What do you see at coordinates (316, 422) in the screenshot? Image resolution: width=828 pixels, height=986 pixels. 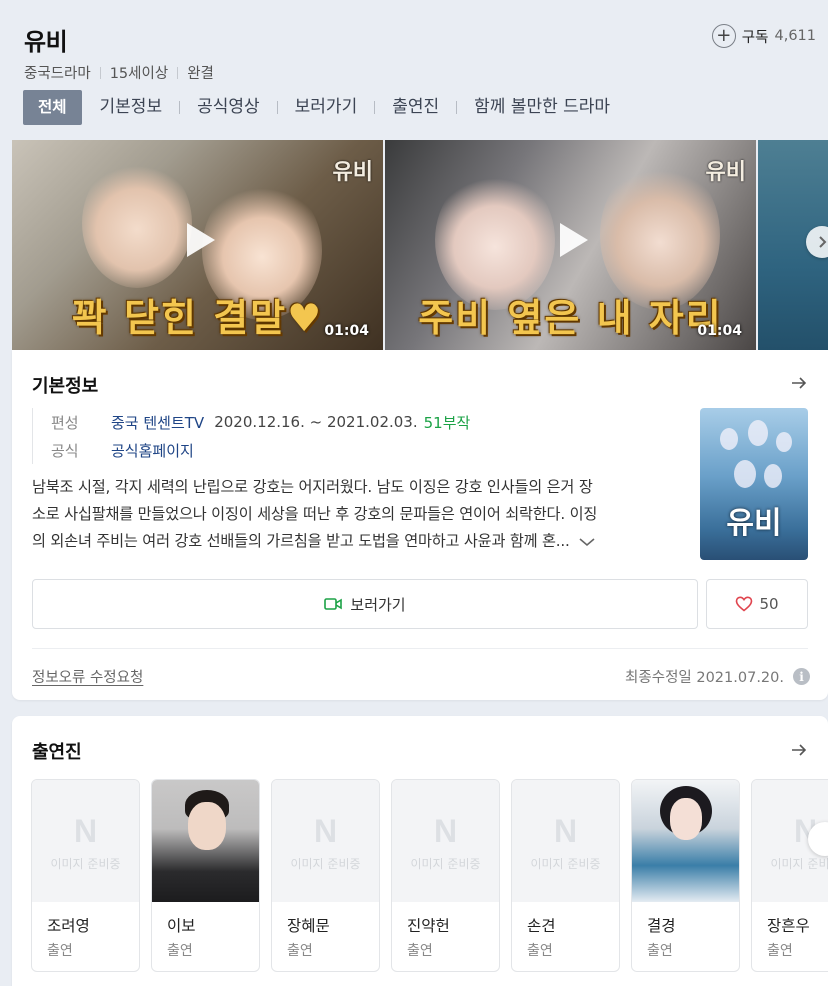 I see `air-dates: 2020.12.16. ~ 2021.02.03.` at bounding box center [316, 422].